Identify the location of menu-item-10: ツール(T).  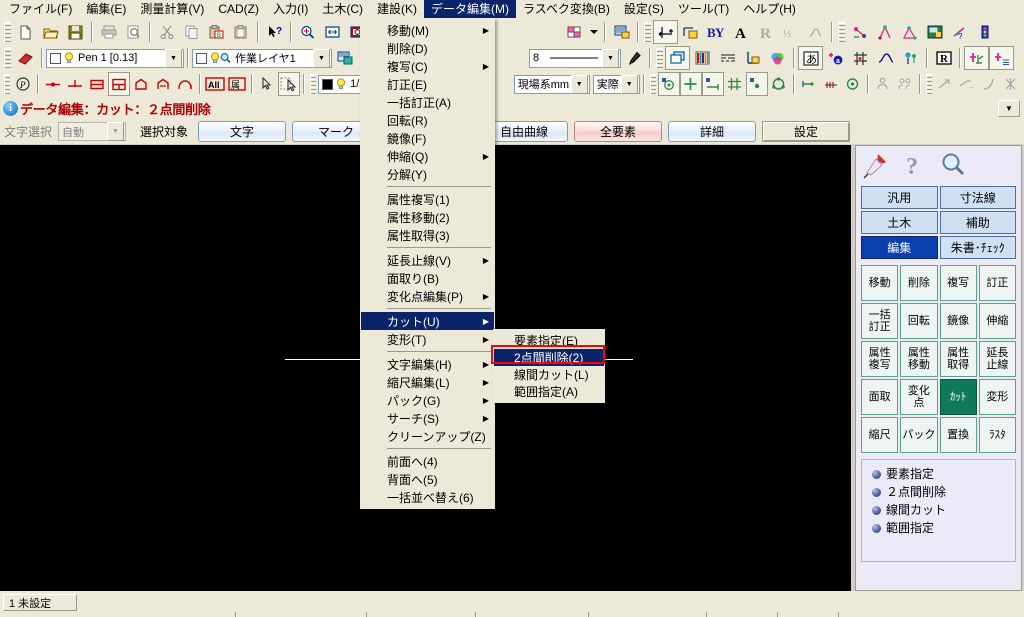
(703, 9).